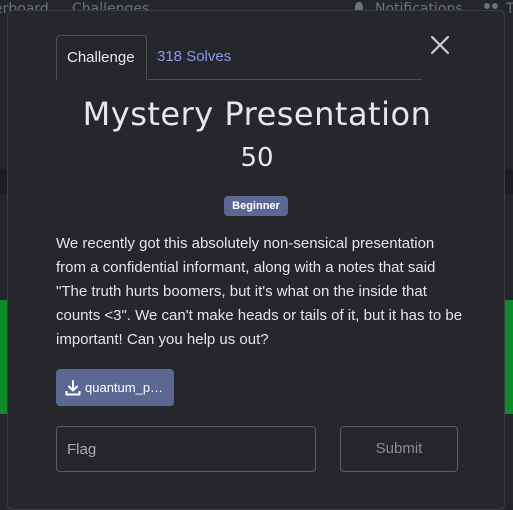  I want to click on close-icon, so click(440, 45).